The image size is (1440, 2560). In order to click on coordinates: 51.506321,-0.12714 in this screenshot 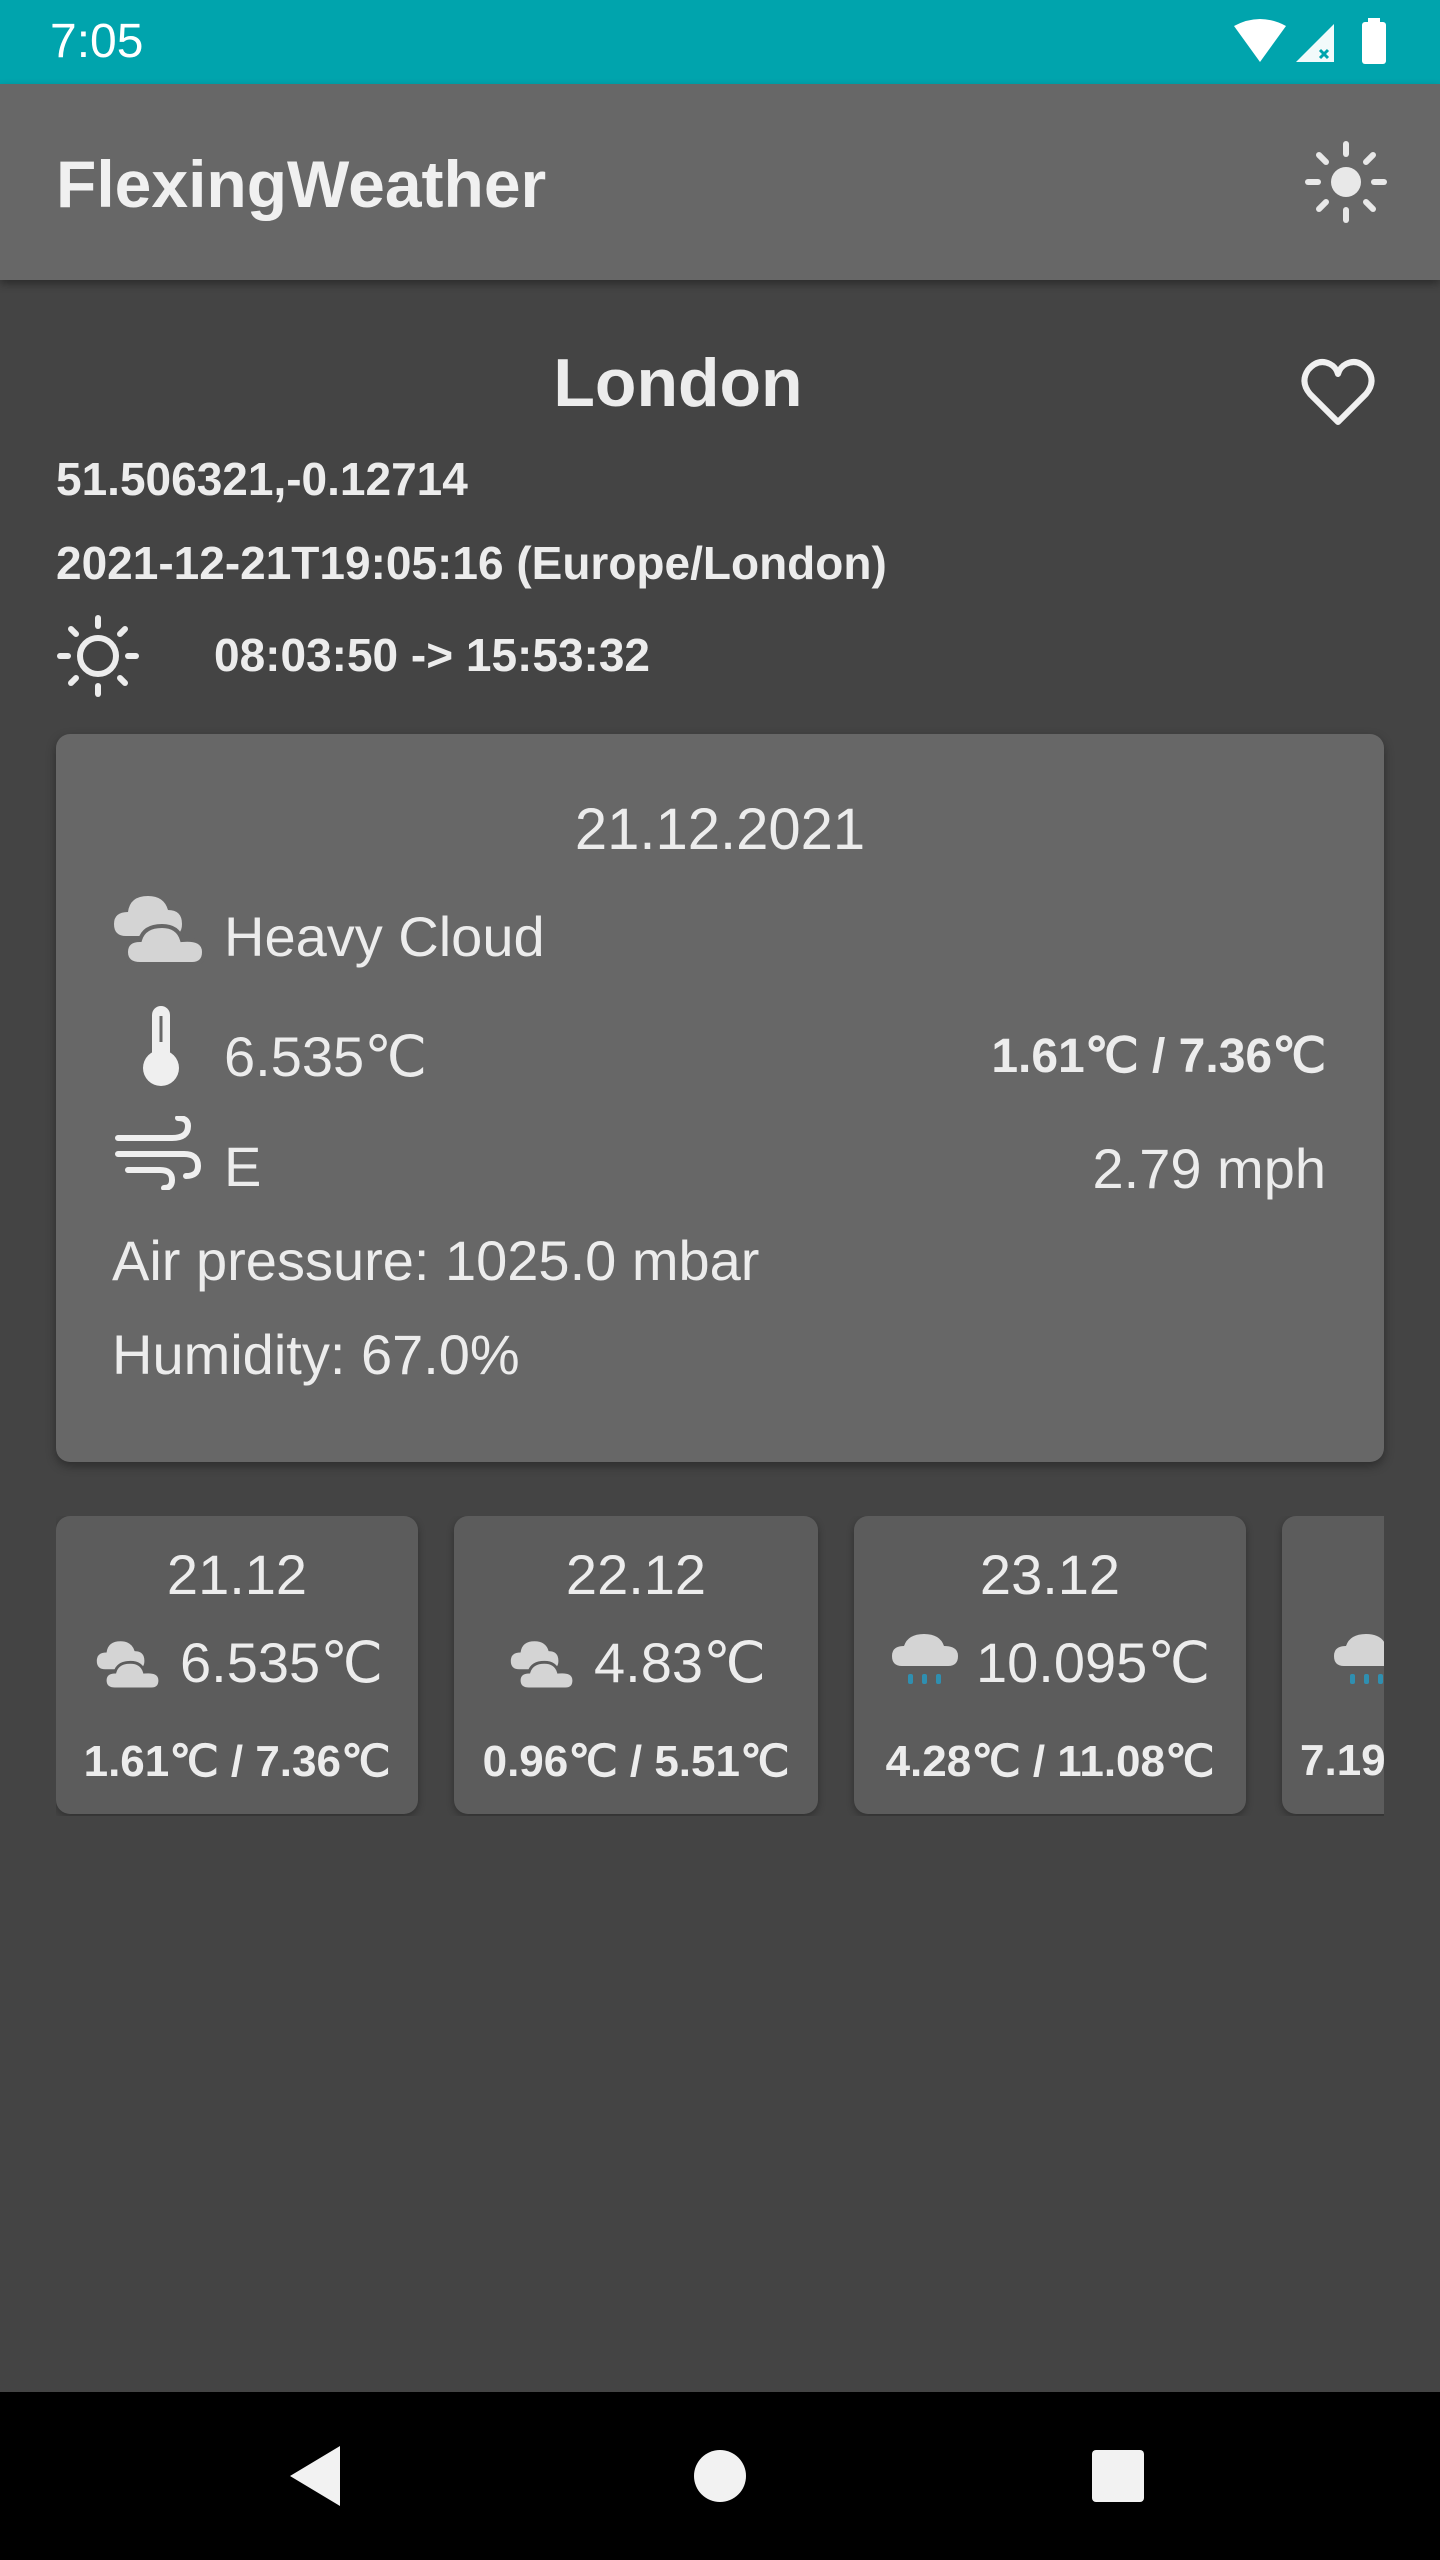, I will do `click(262, 479)`.